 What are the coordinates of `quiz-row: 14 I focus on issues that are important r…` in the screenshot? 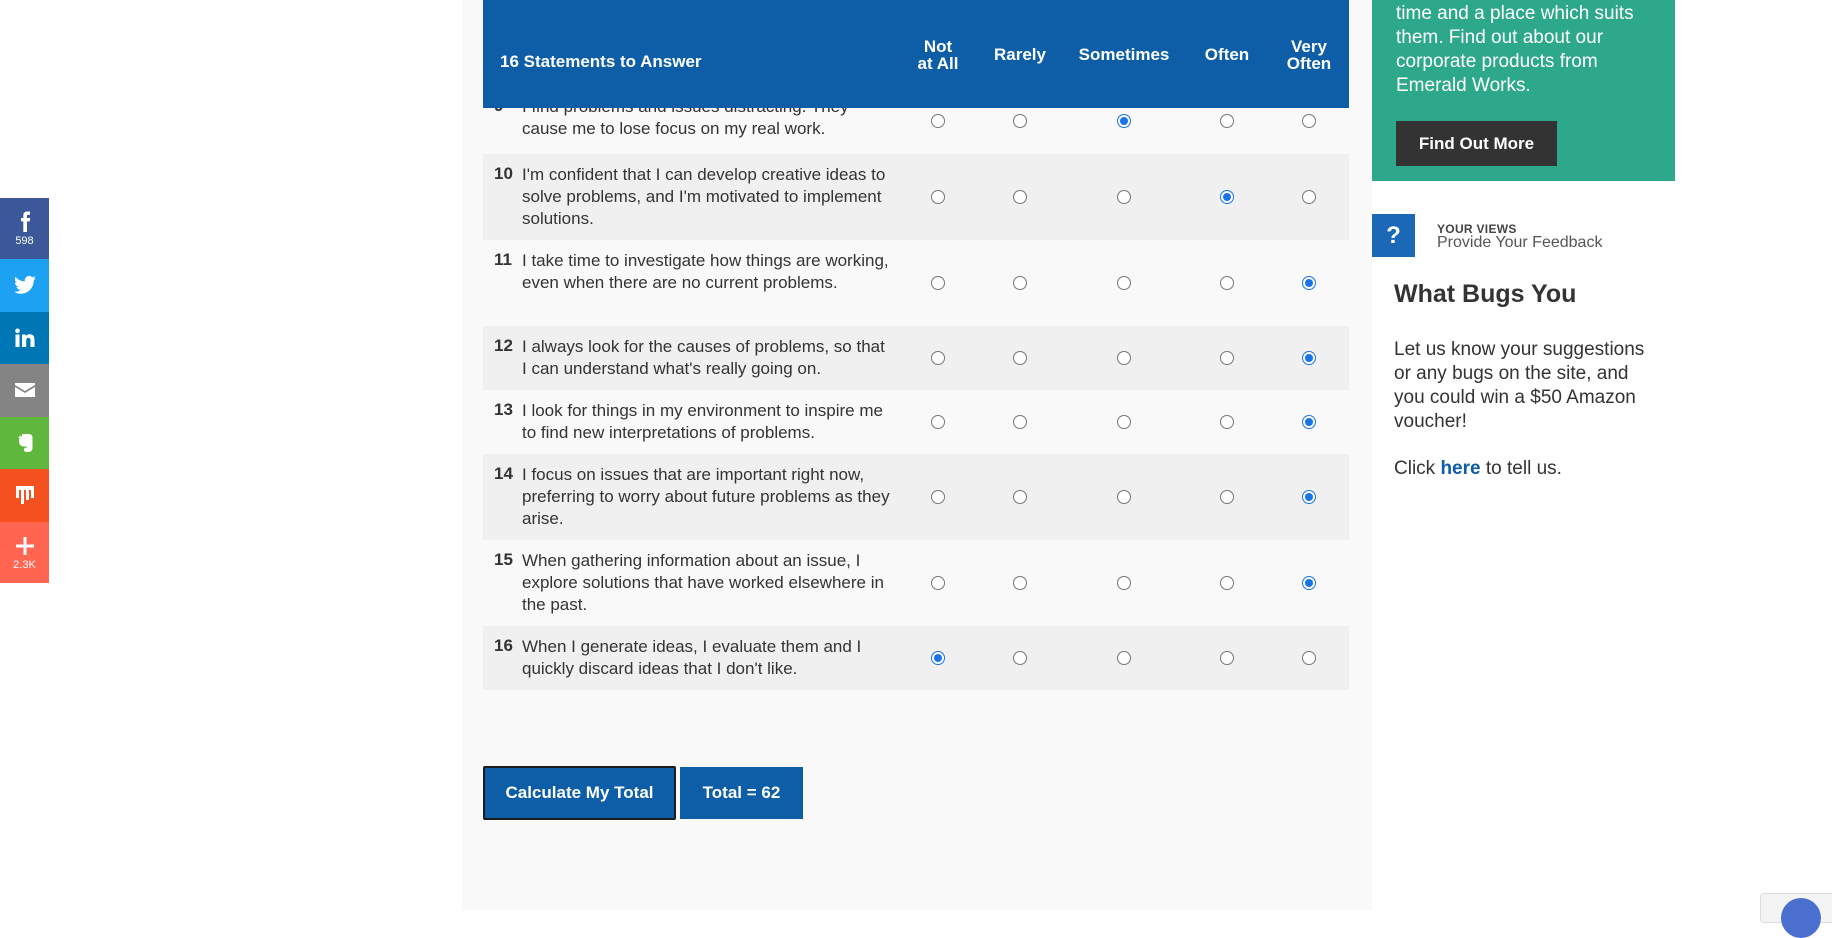 It's located at (916, 497).